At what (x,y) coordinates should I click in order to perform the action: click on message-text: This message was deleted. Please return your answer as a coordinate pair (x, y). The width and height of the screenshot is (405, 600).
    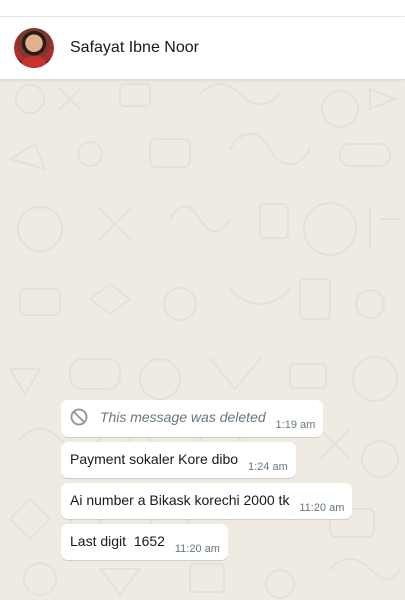
    Looking at the image, I should click on (182, 417).